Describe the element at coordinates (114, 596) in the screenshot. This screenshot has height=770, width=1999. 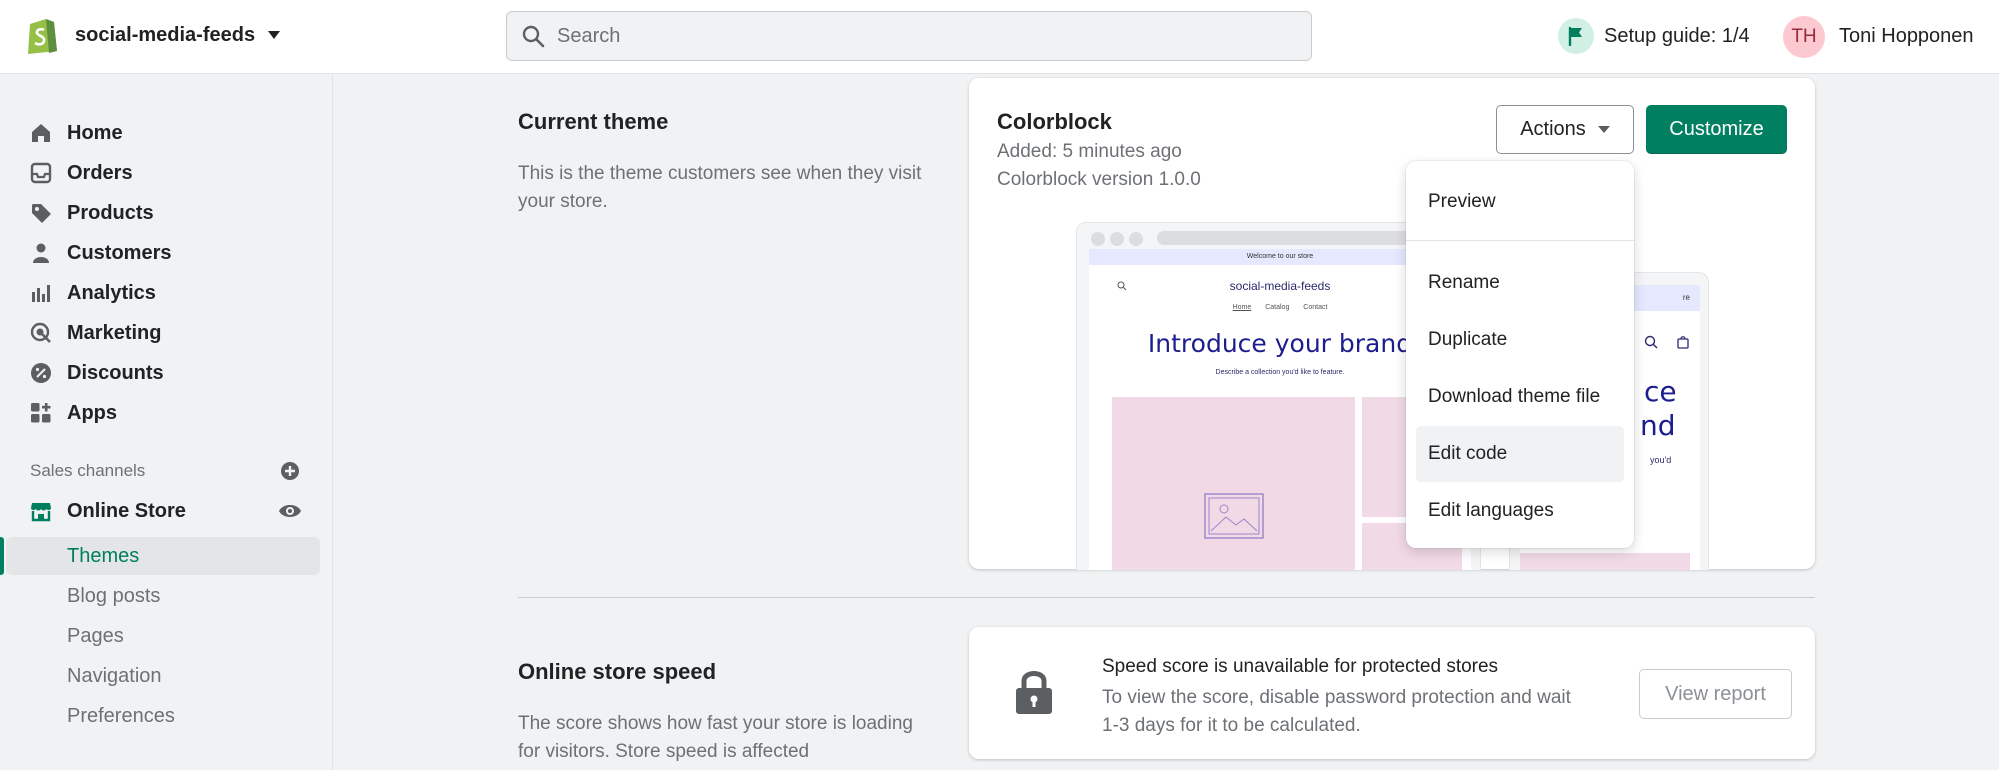
I see `sidebar-subitem-label: Blog posts` at that location.